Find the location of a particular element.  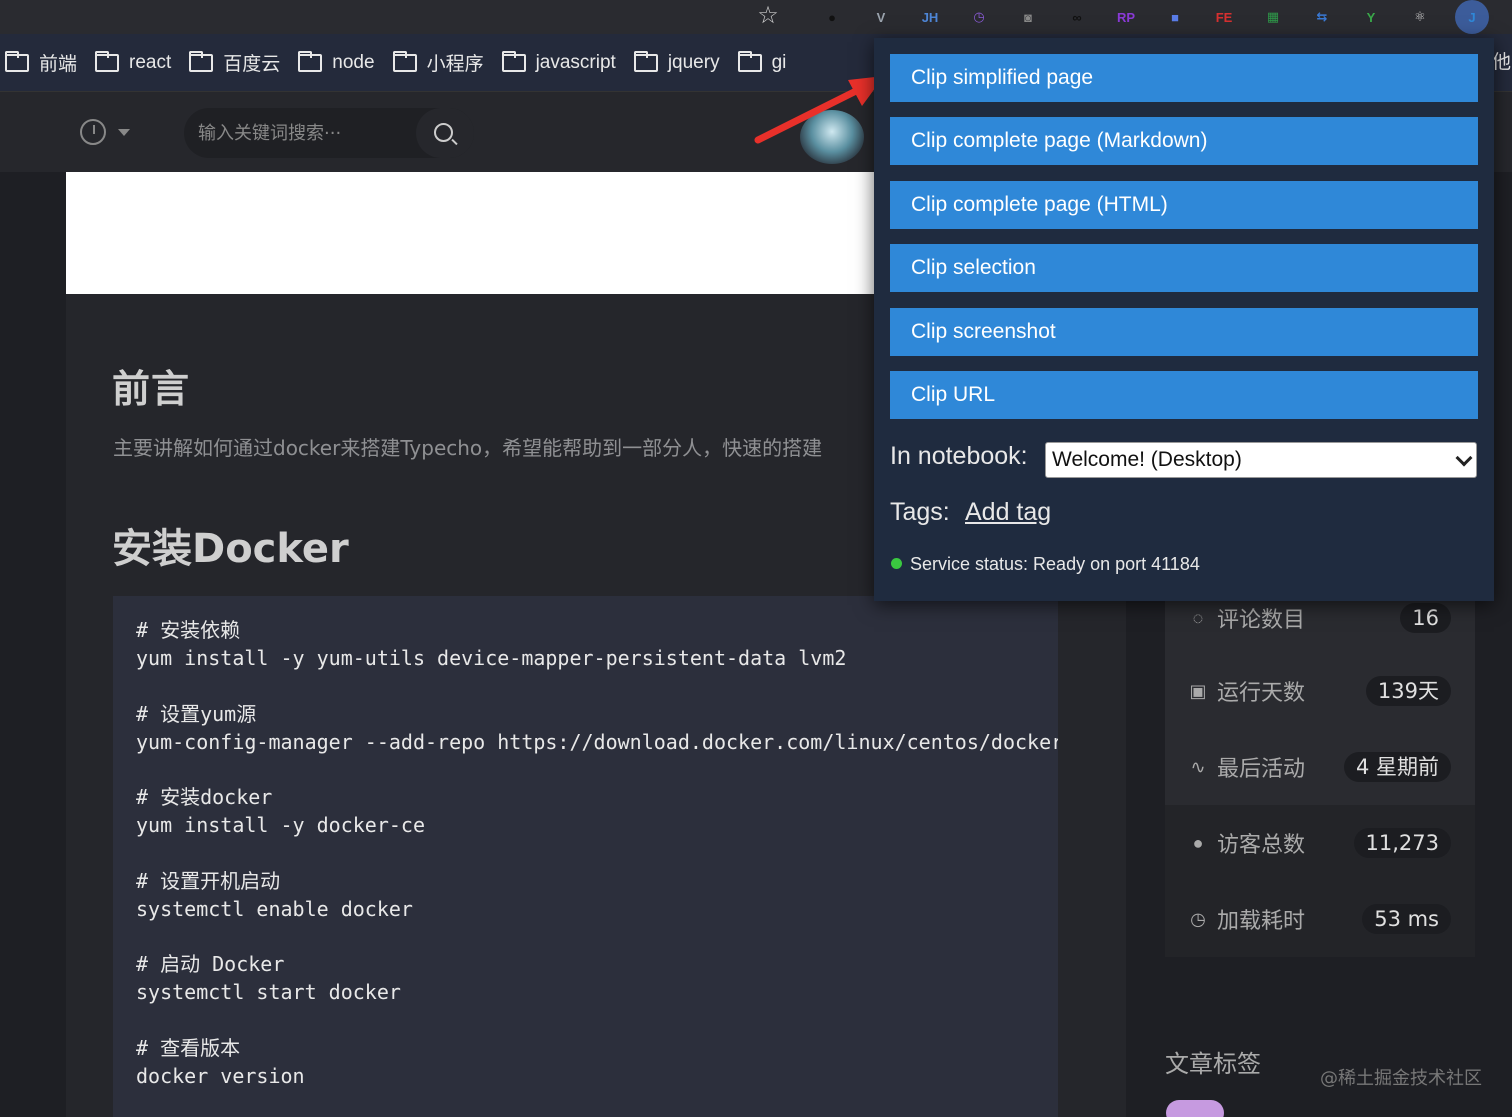

vue-devtools-icon: V is located at coordinates (881, 17).